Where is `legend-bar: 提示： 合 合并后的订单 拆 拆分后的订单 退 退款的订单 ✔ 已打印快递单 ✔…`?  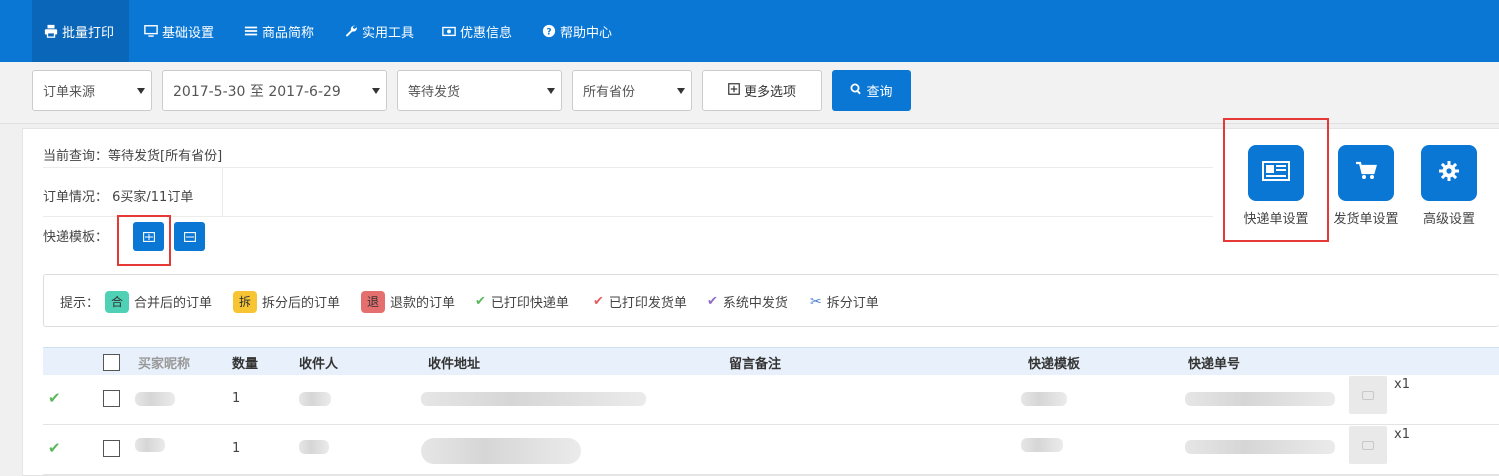
legend-bar: 提示： 合 合并后的订单 拆 拆分后的订单 退 退款的订单 ✔ 已打印快递单 ✔… is located at coordinates (771, 300).